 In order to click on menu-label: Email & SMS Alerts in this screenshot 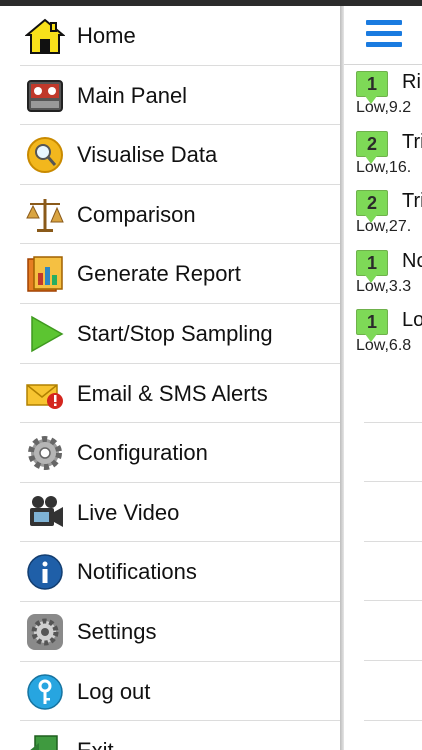, I will do `click(172, 393)`.